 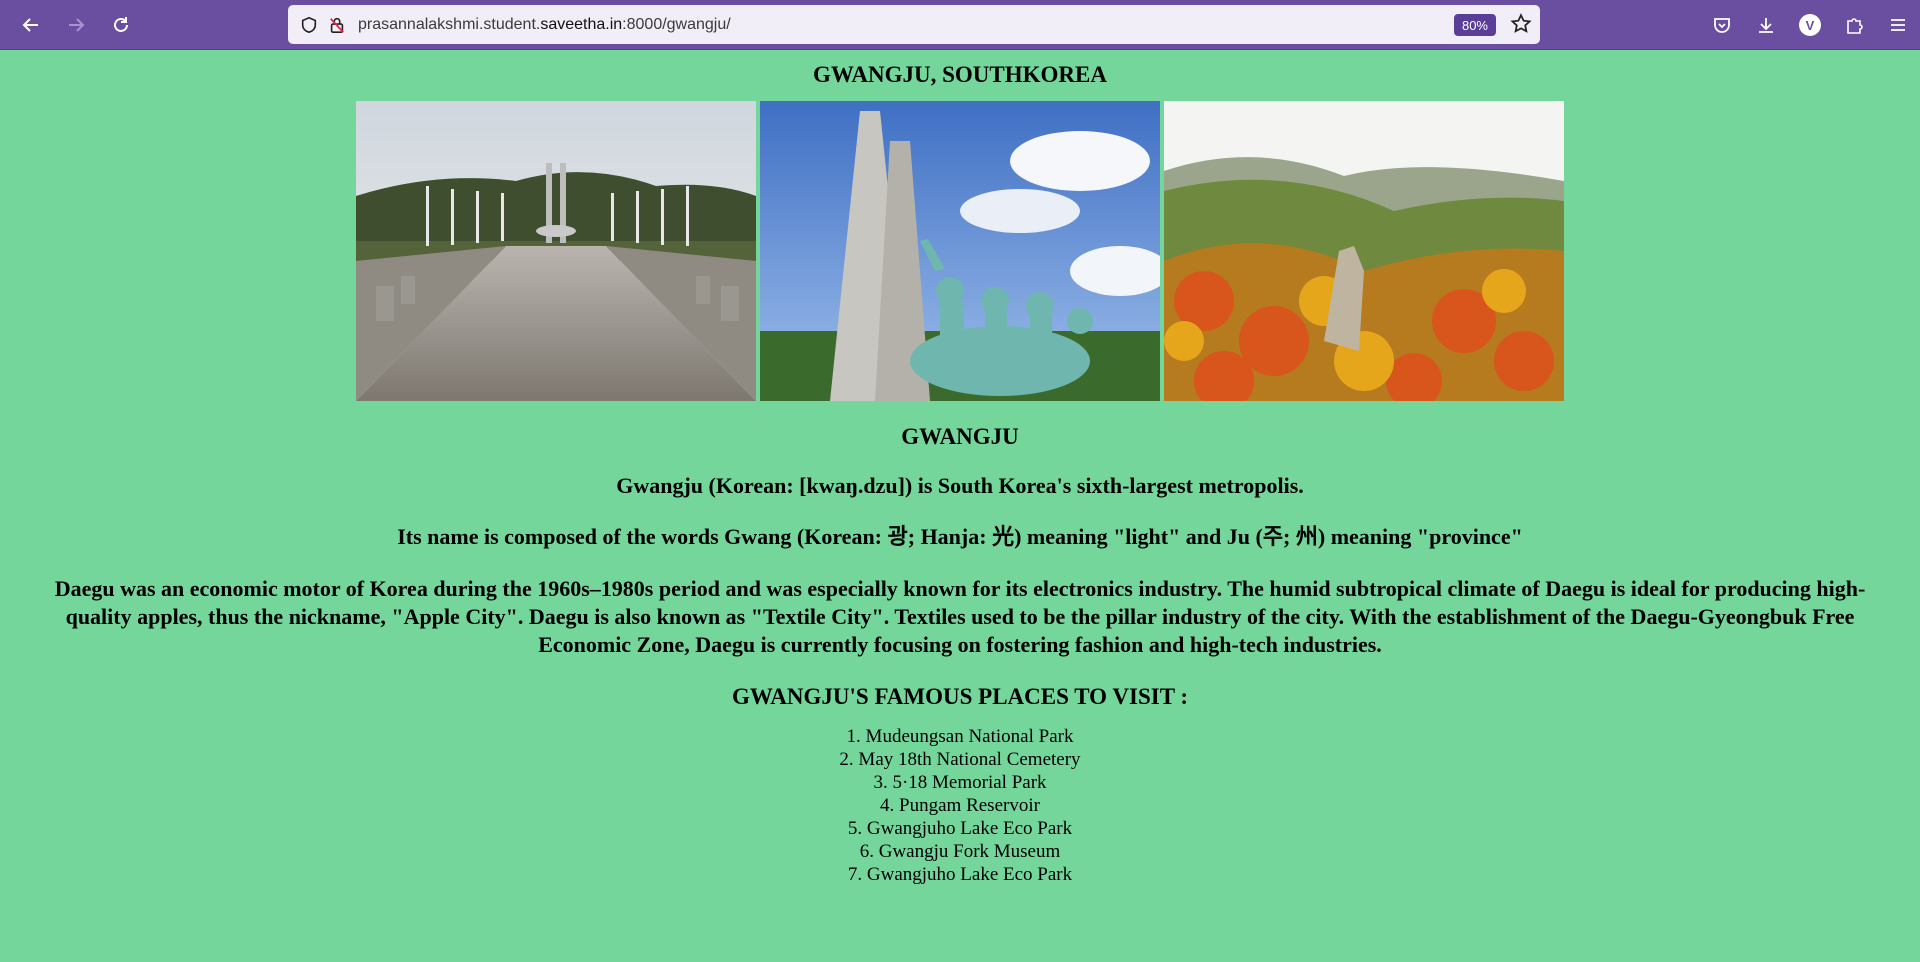 I want to click on avatar: V, so click(x=1810, y=25).